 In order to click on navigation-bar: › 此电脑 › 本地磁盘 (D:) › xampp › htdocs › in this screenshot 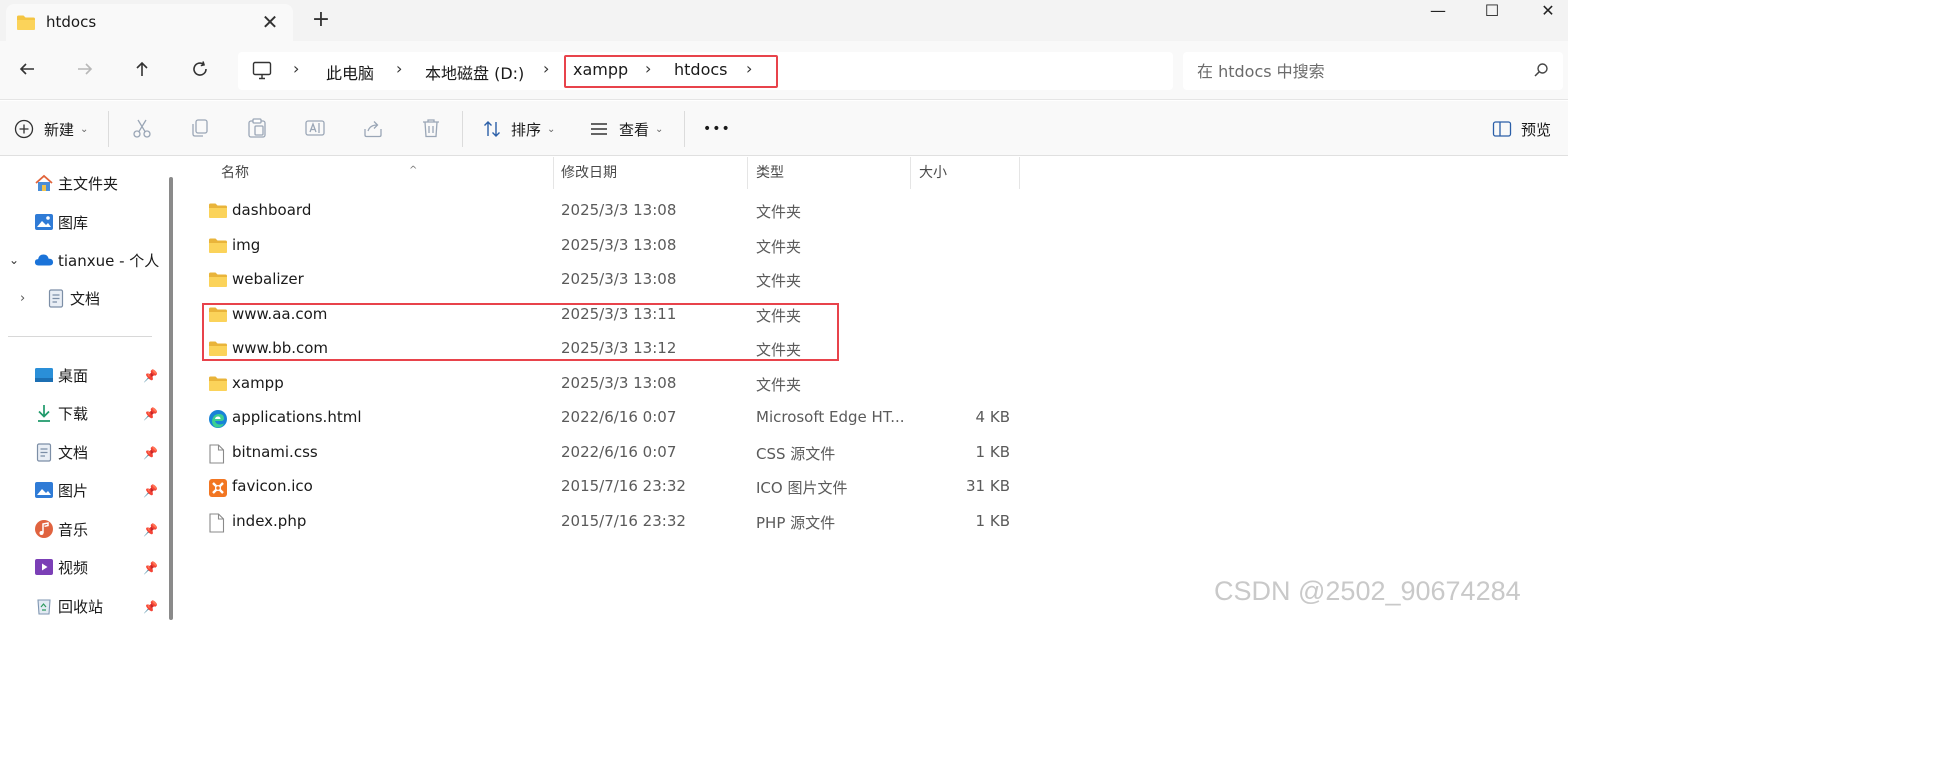, I will do `click(784, 70)`.